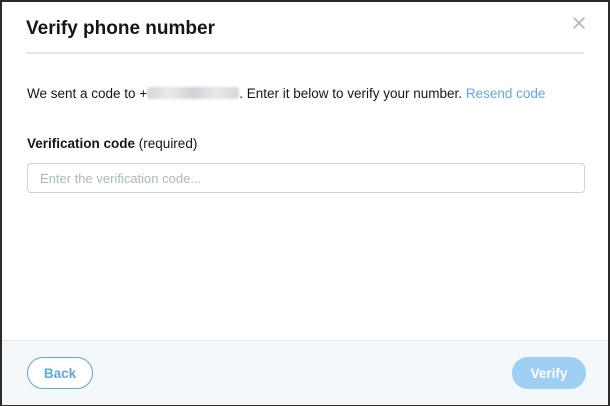 The height and width of the screenshot is (406, 610). I want to click on dialog-header: Verify phone number, so click(305, 28).